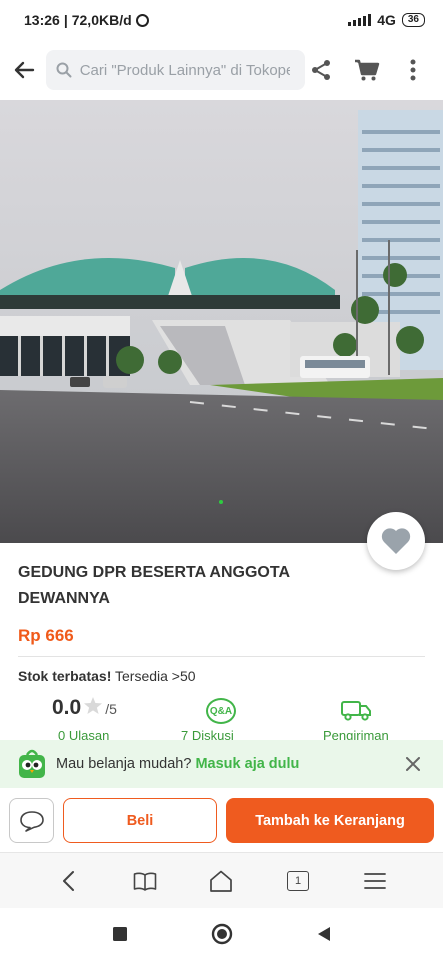 The width and height of the screenshot is (443, 960). What do you see at coordinates (42, 20) in the screenshot?
I see `status-time: 13:26` at bounding box center [42, 20].